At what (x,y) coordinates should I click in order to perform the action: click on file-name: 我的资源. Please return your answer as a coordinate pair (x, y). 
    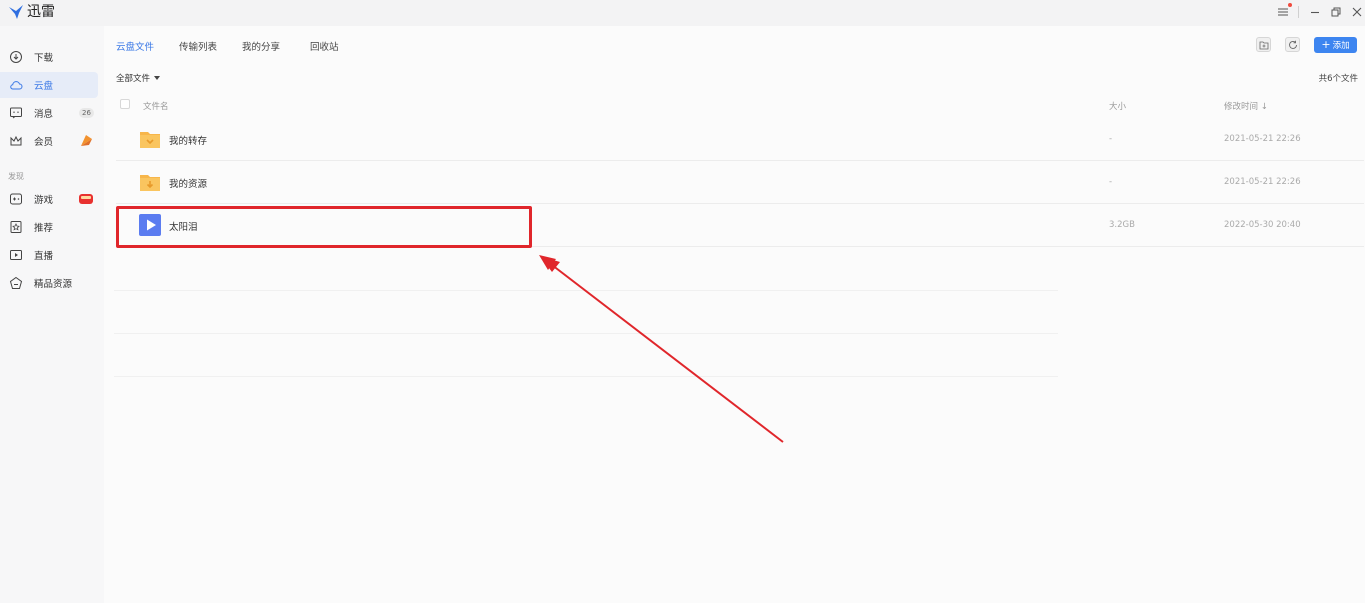
    Looking at the image, I should click on (188, 184).